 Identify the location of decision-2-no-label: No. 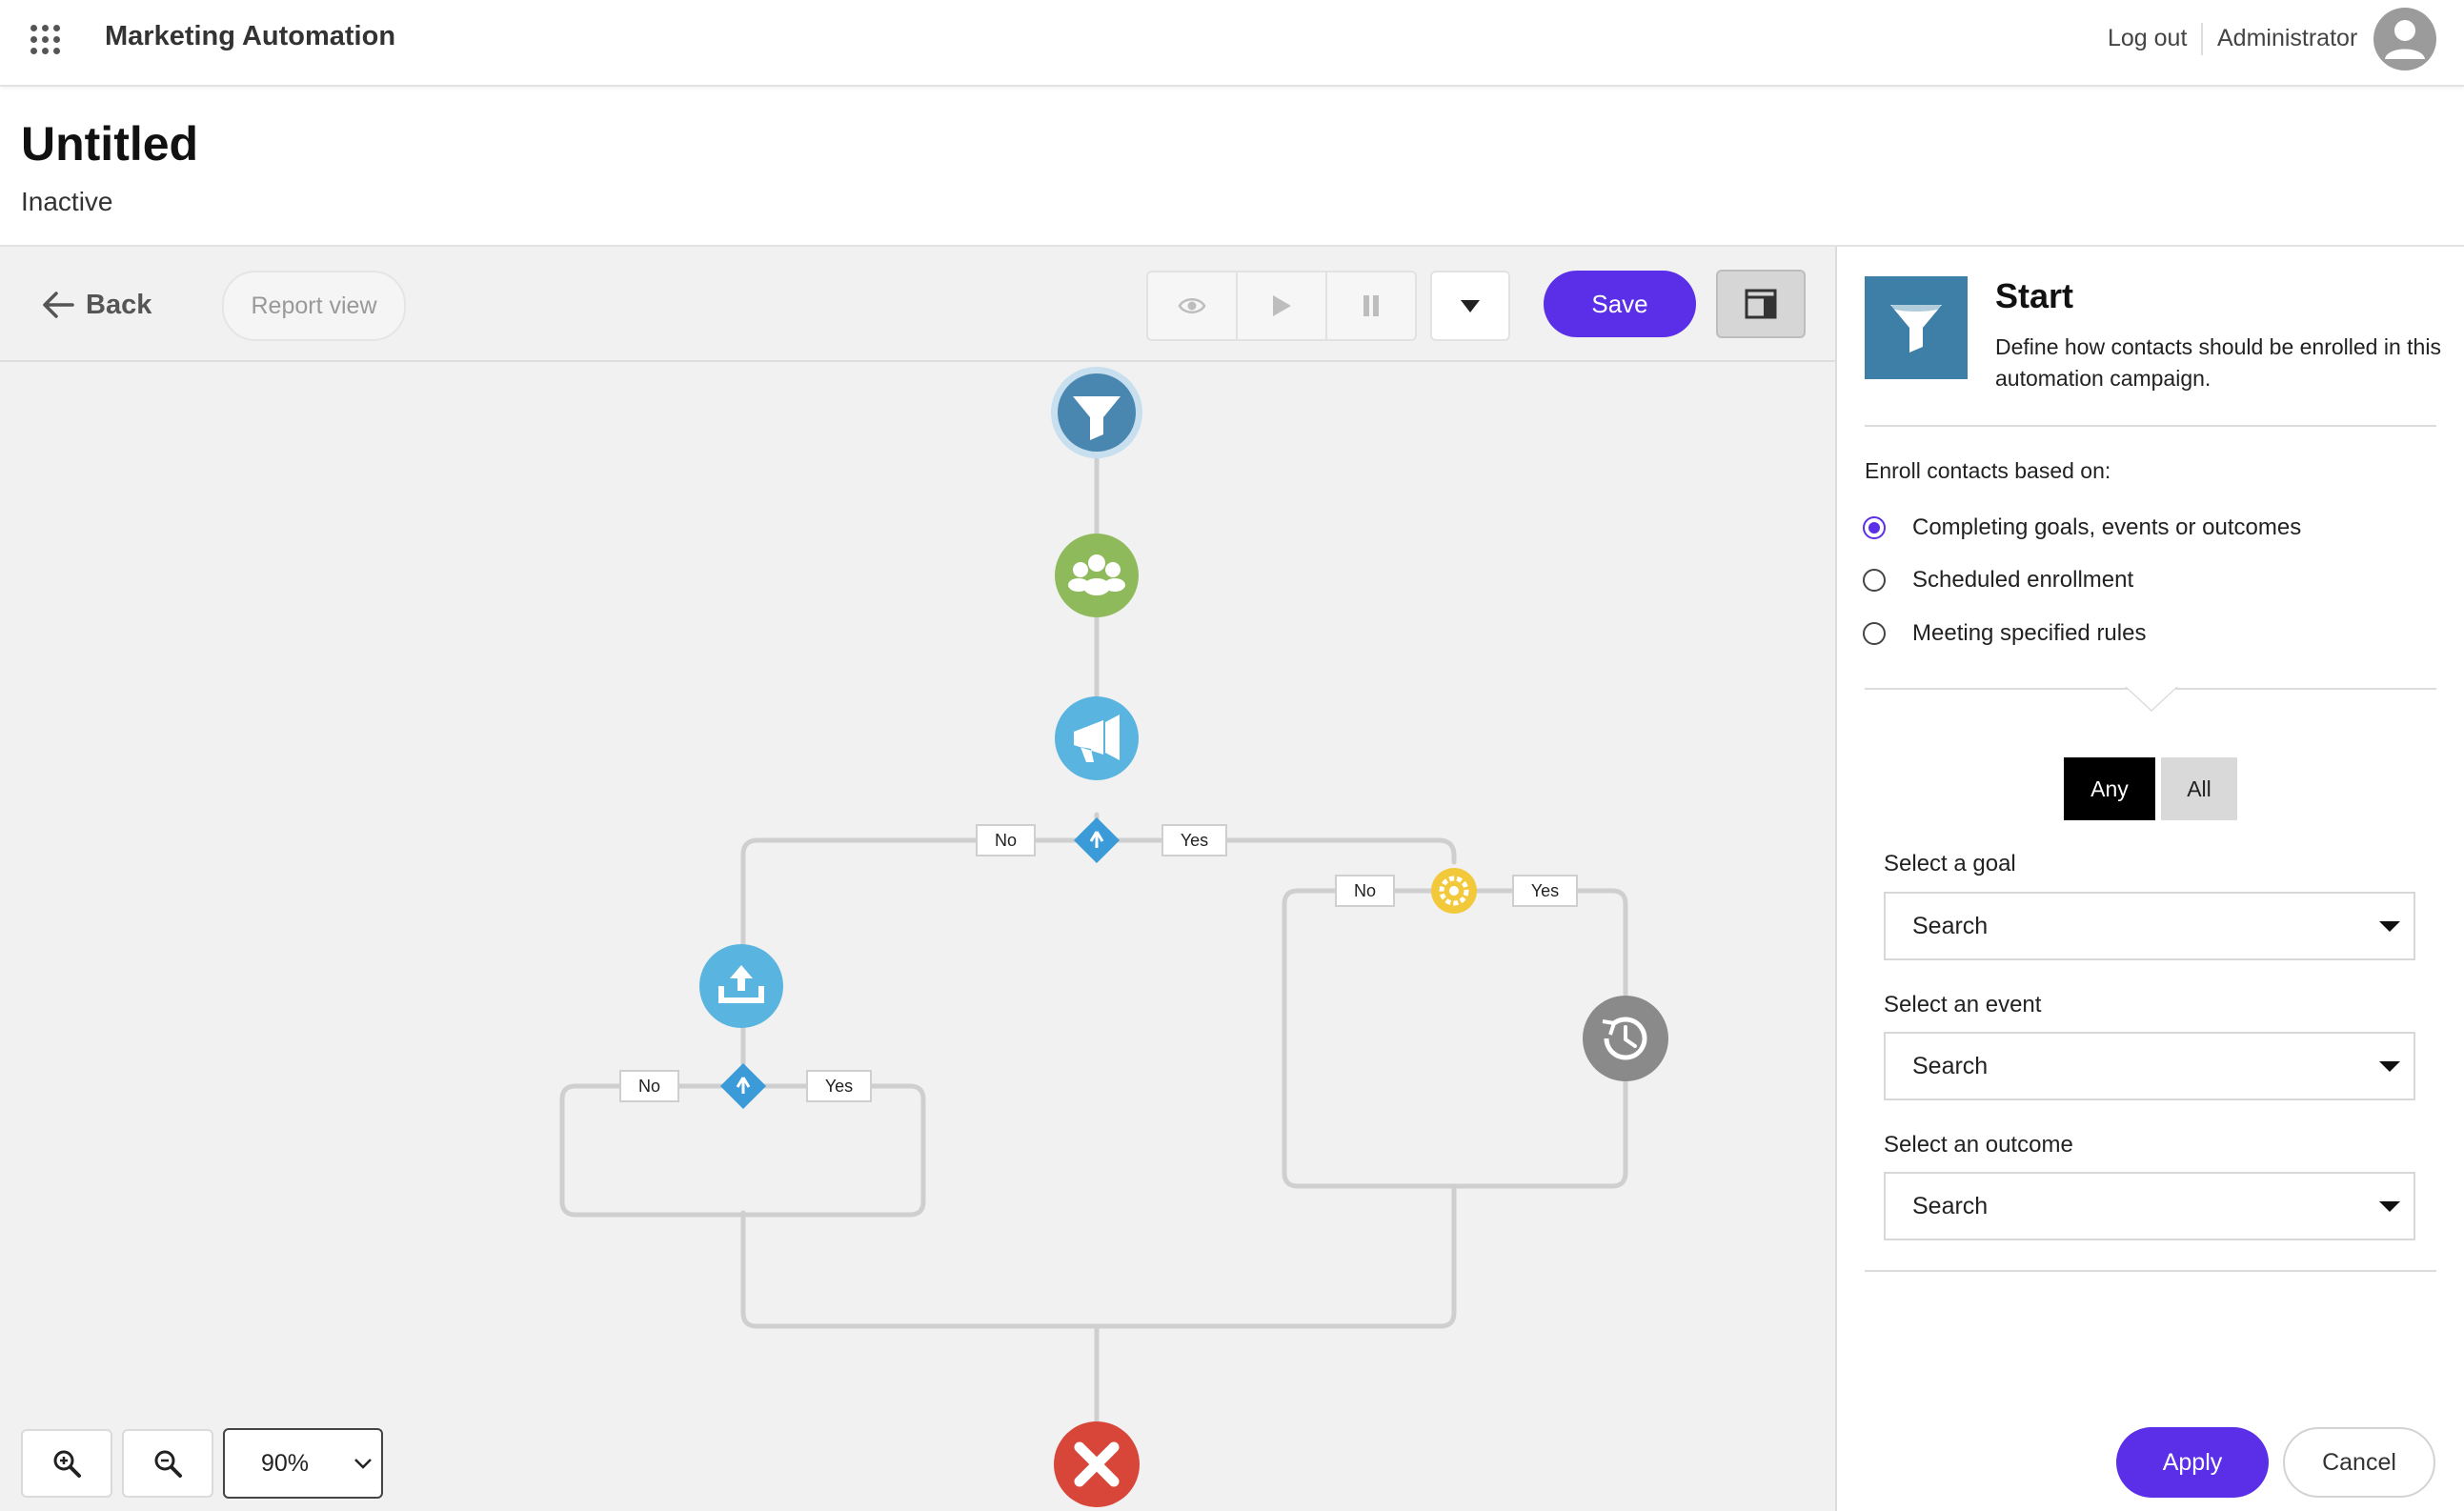
(649, 1086).